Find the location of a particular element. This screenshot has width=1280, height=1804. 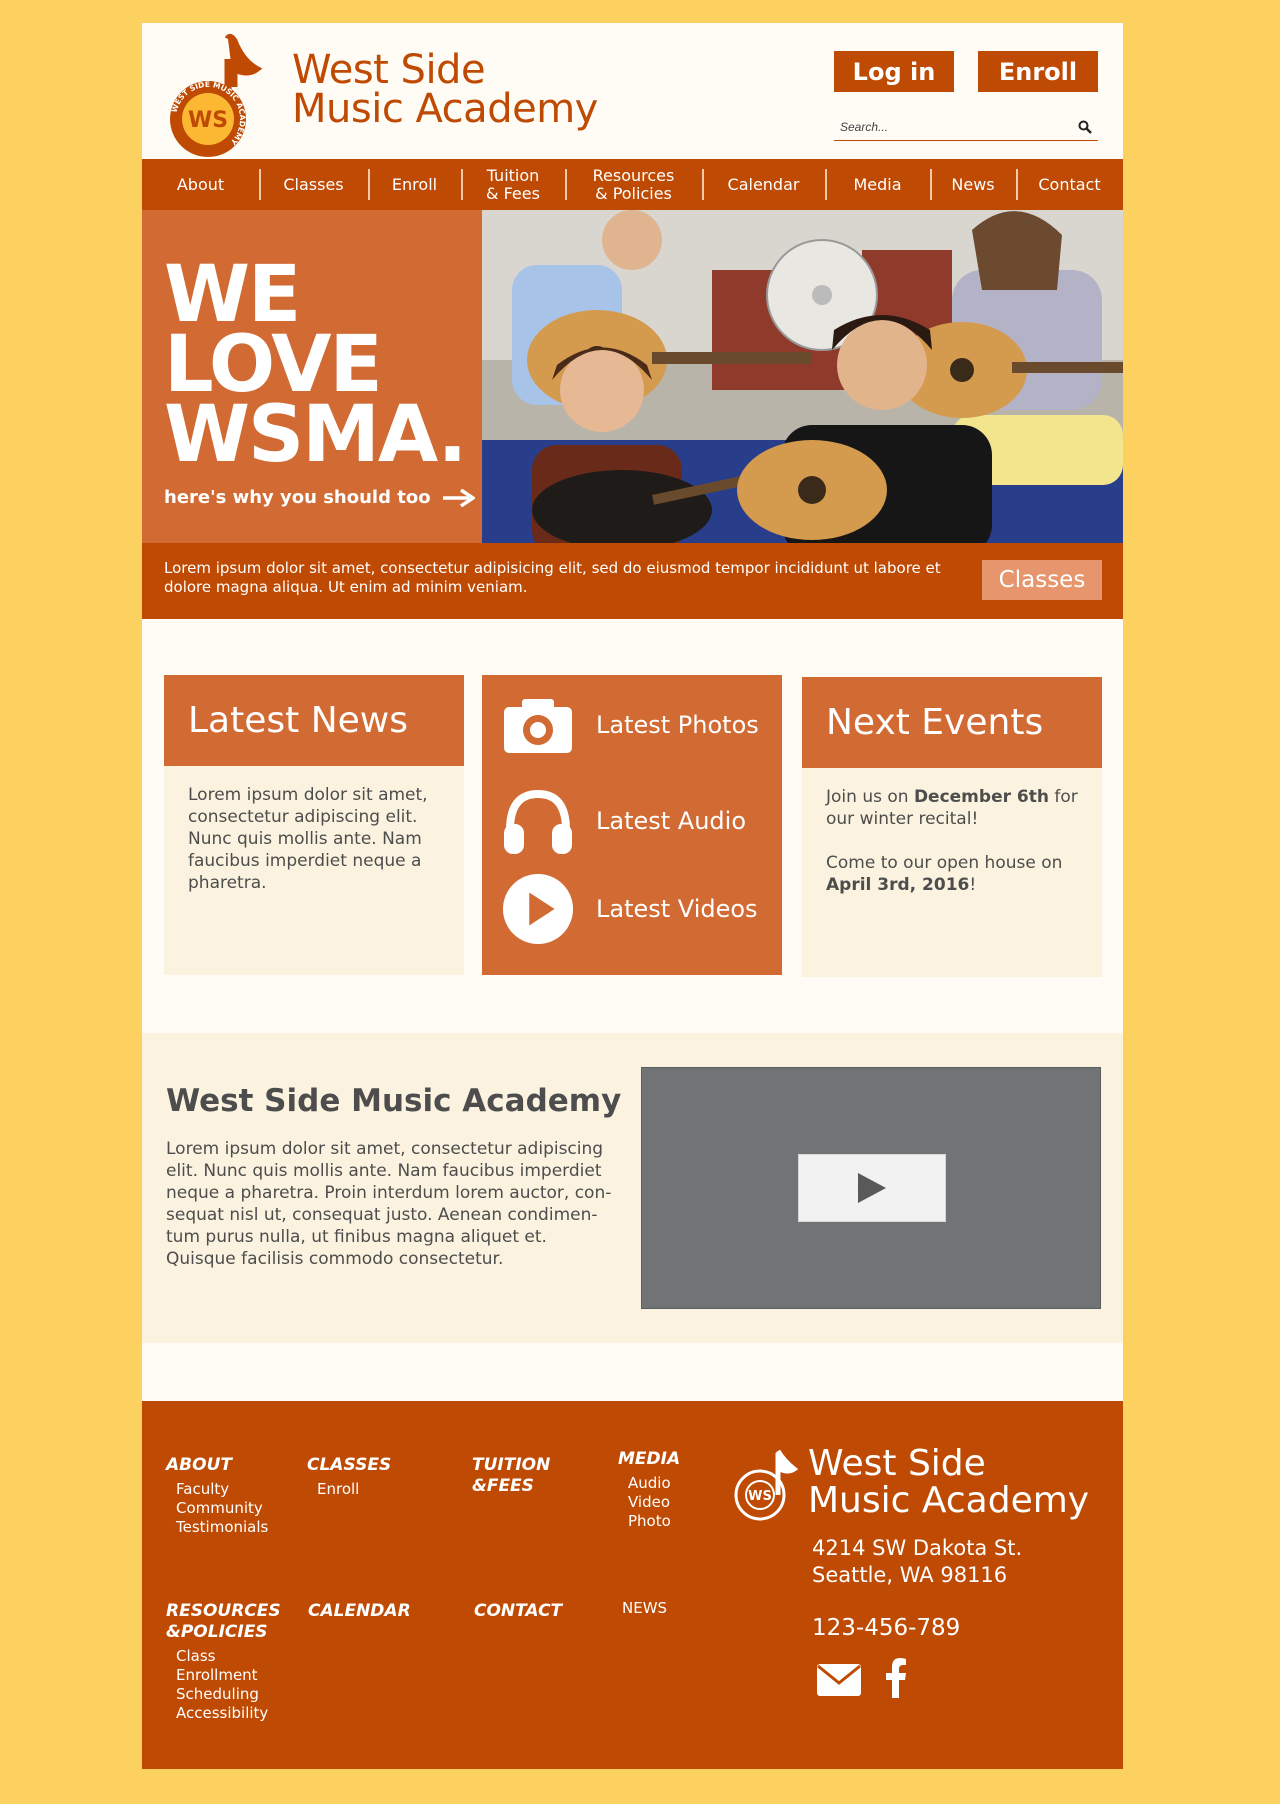

video-play-button is located at coordinates (872, 1188).